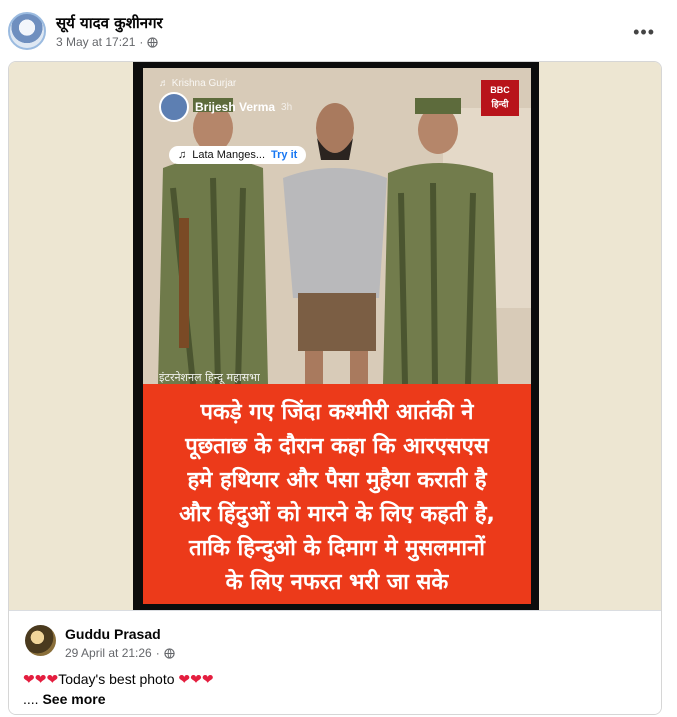 The height and width of the screenshot is (717, 677). What do you see at coordinates (27, 31) in the screenshot?
I see `author-avatar` at bounding box center [27, 31].